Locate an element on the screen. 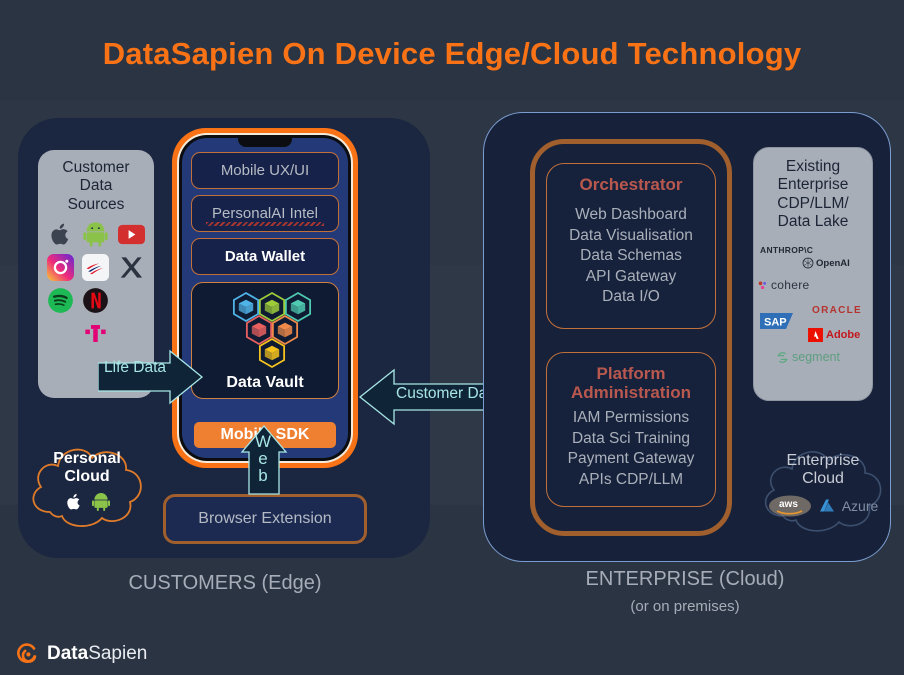 The width and height of the screenshot is (904, 675). t-mobile-icon-wrap is located at coordinates (95, 333).